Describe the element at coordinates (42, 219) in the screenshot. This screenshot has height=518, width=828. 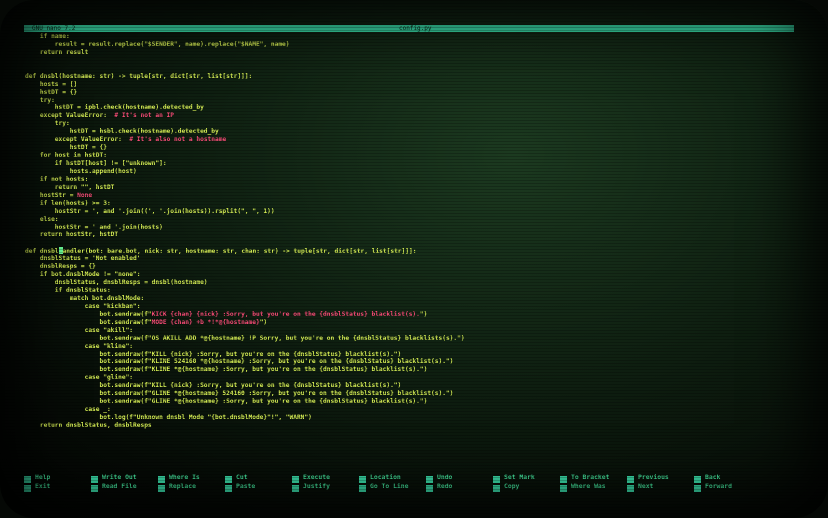
I see `code-segment: else:` at that location.